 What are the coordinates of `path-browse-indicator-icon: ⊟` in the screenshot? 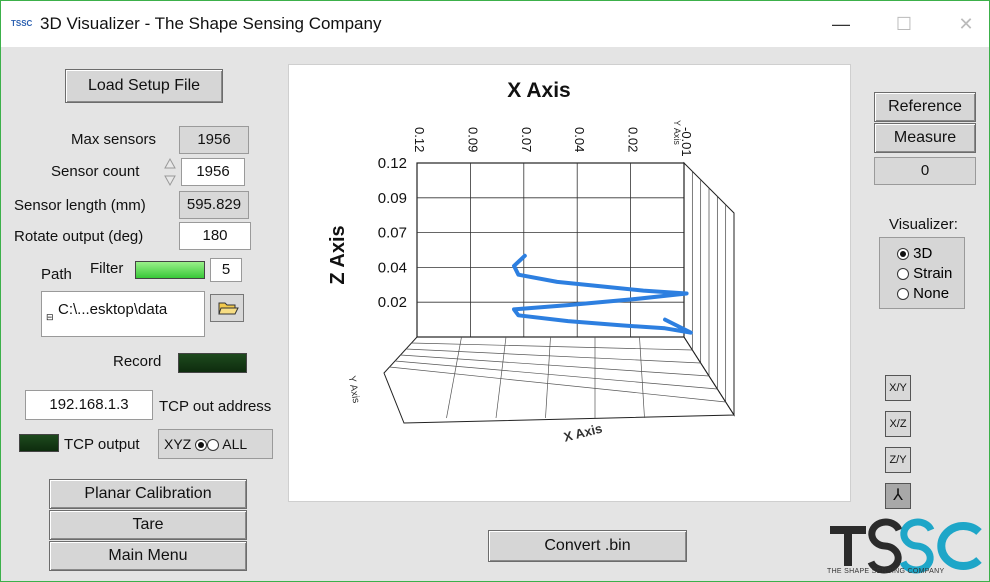 It's located at (50, 317).